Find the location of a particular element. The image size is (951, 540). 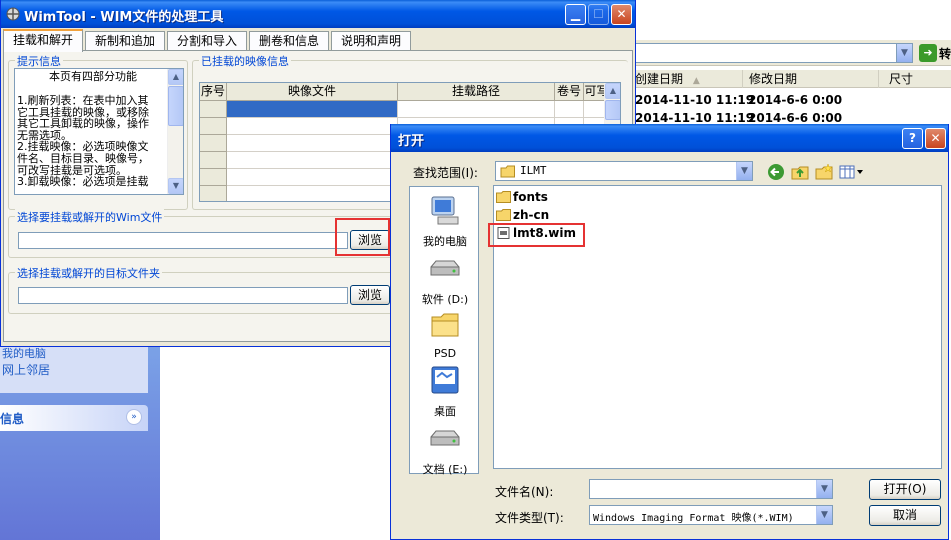

filetype-value: Windows Imaging Format 映像(*.WIM) is located at coordinates (693, 518).